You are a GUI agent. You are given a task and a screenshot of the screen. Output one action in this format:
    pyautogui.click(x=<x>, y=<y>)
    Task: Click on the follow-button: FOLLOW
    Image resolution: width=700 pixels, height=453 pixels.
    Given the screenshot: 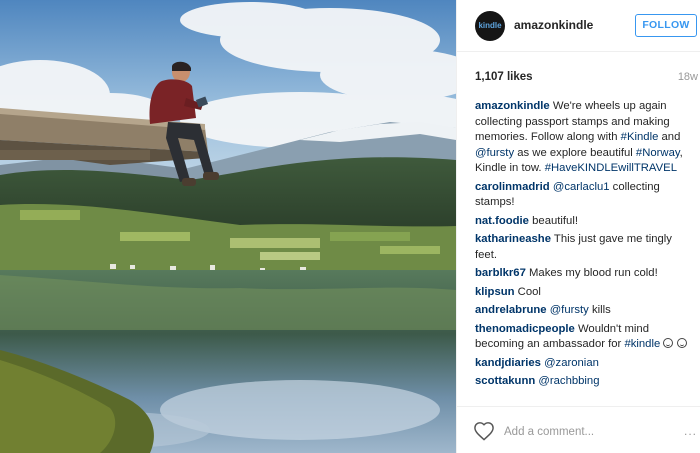 What is the action you would take?
    pyautogui.click(x=666, y=25)
    